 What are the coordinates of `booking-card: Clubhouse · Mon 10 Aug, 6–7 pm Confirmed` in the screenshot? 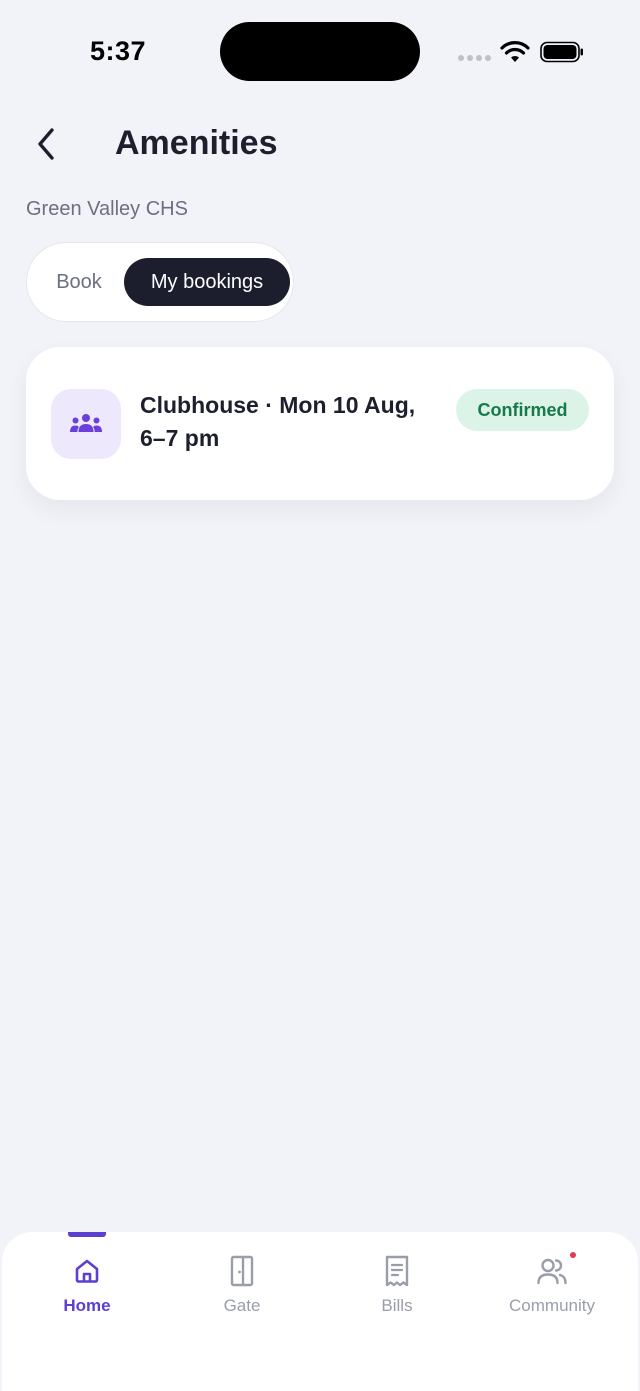 It's located at (320, 423).